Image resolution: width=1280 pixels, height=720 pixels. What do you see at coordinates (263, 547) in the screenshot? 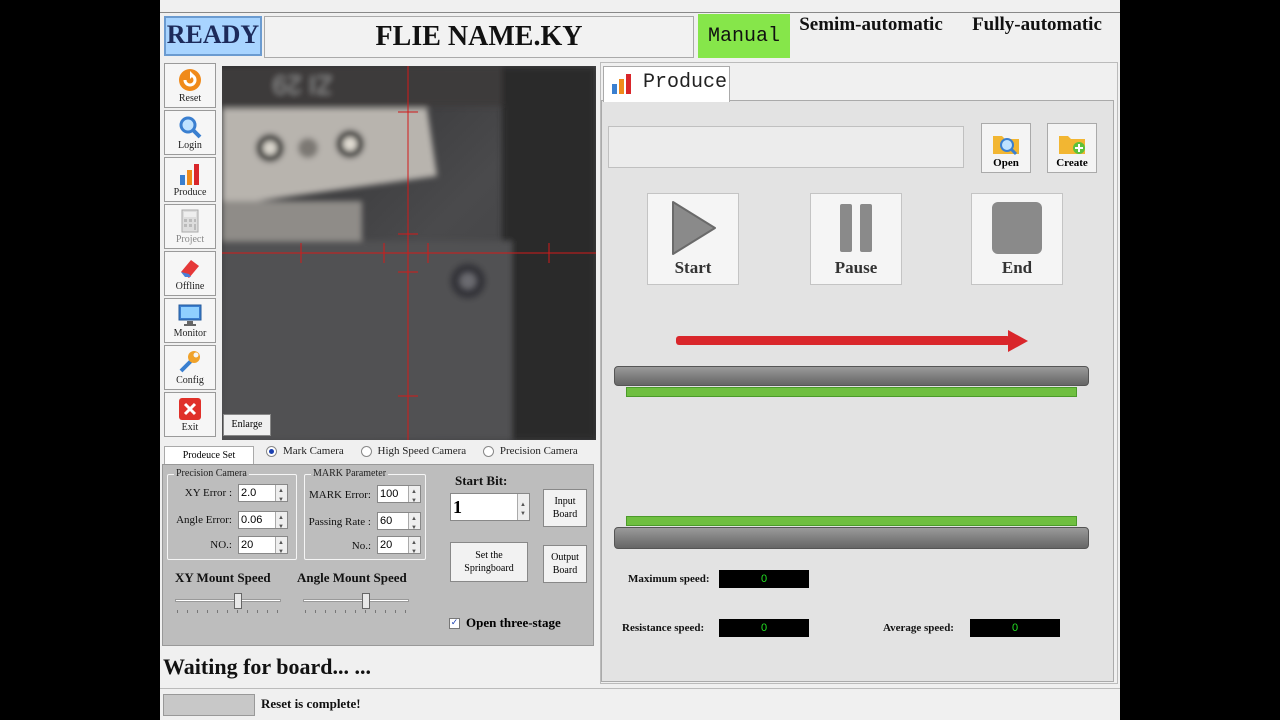
I see `precision-no-input: 20` at bounding box center [263, 547].